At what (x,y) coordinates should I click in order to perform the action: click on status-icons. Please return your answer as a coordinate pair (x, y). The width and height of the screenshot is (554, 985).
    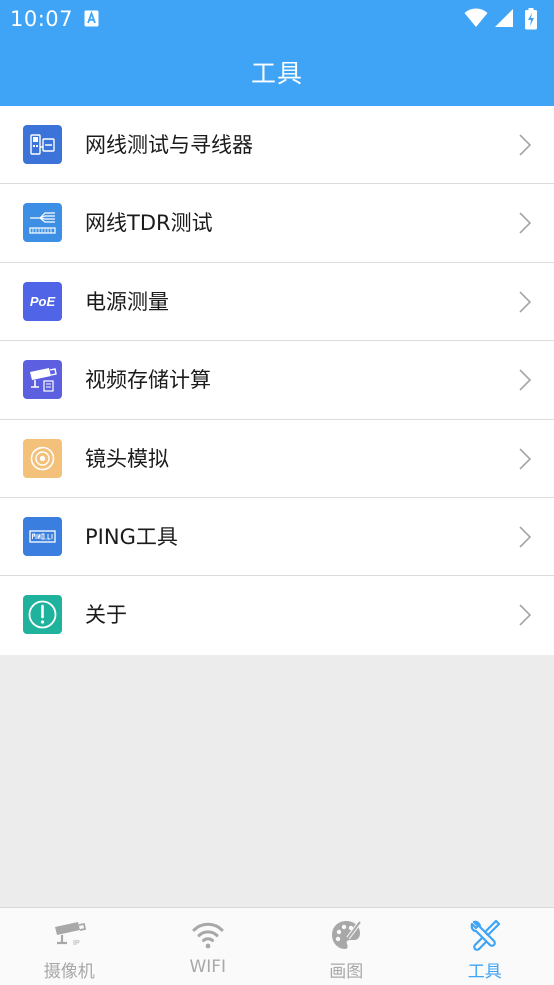
    Looking at the image, I should click on (505, 19).